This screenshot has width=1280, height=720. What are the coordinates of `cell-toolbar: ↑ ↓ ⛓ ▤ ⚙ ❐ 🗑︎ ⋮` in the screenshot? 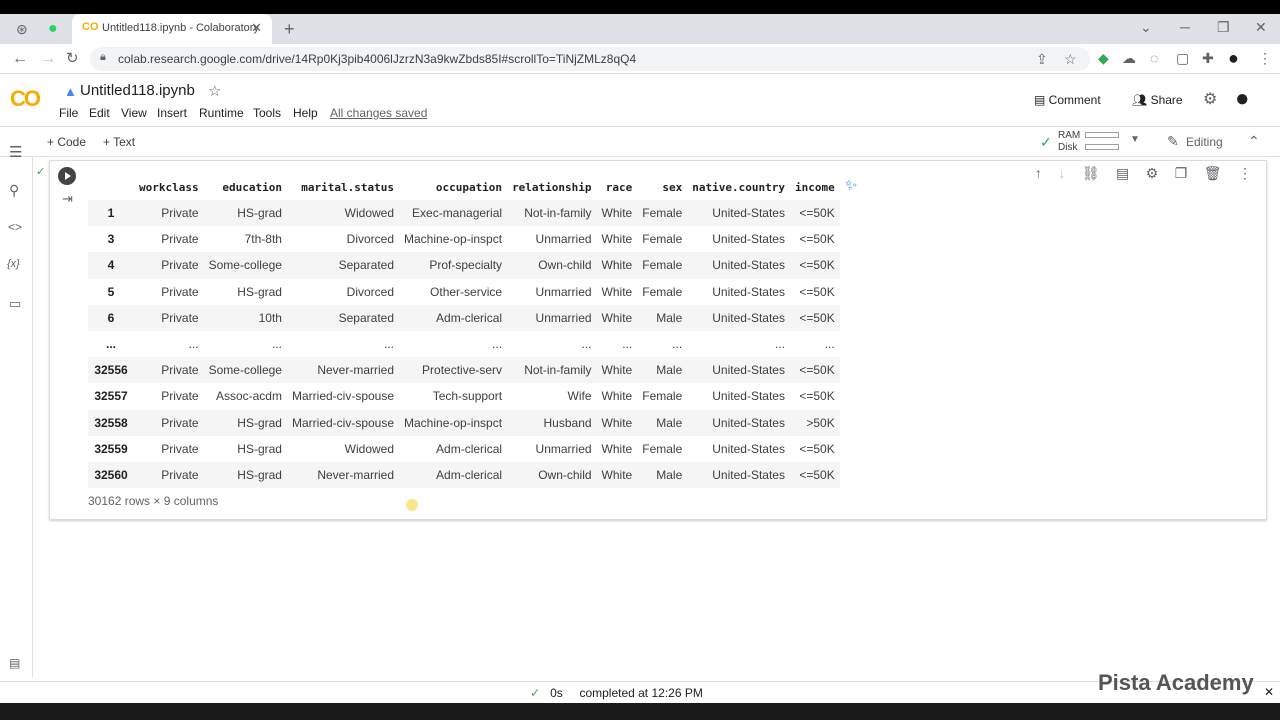 It's located at (1143, 175).